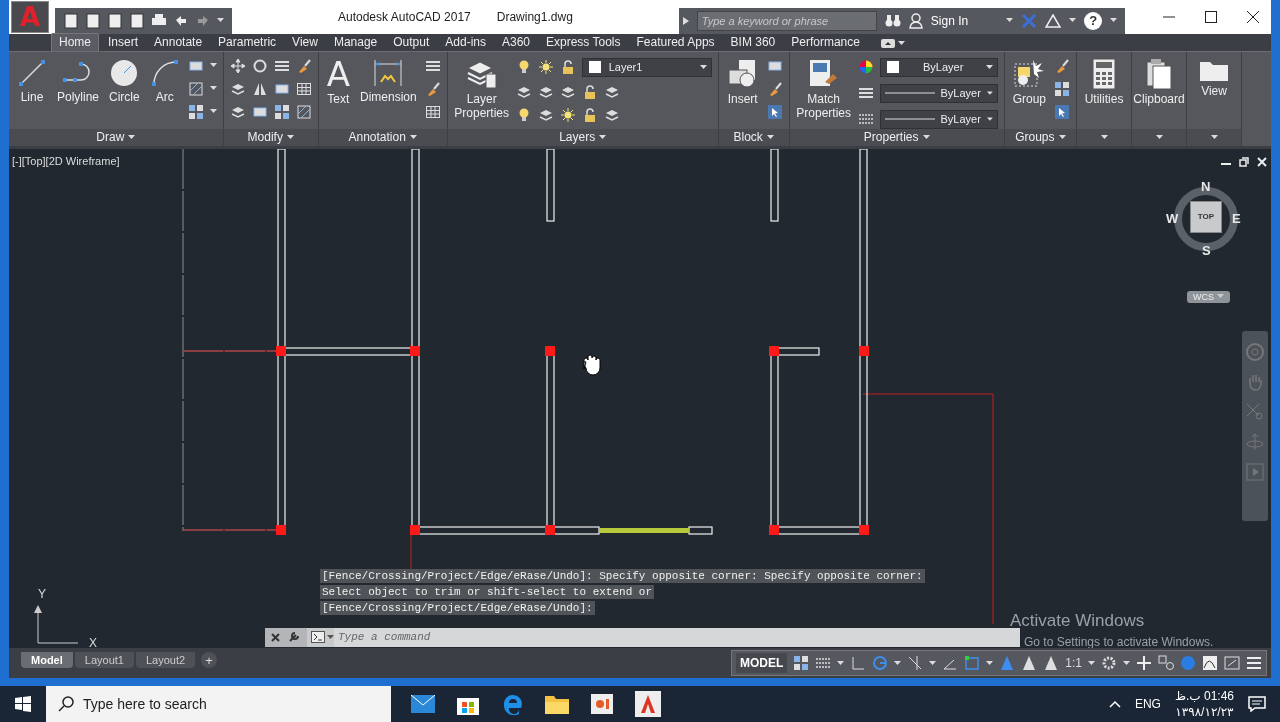 The height and width of the screenshot is (722, 1280). Describe the element at coordinates (71, 20) in the screenshot. I see `new-file-icon` at that location.